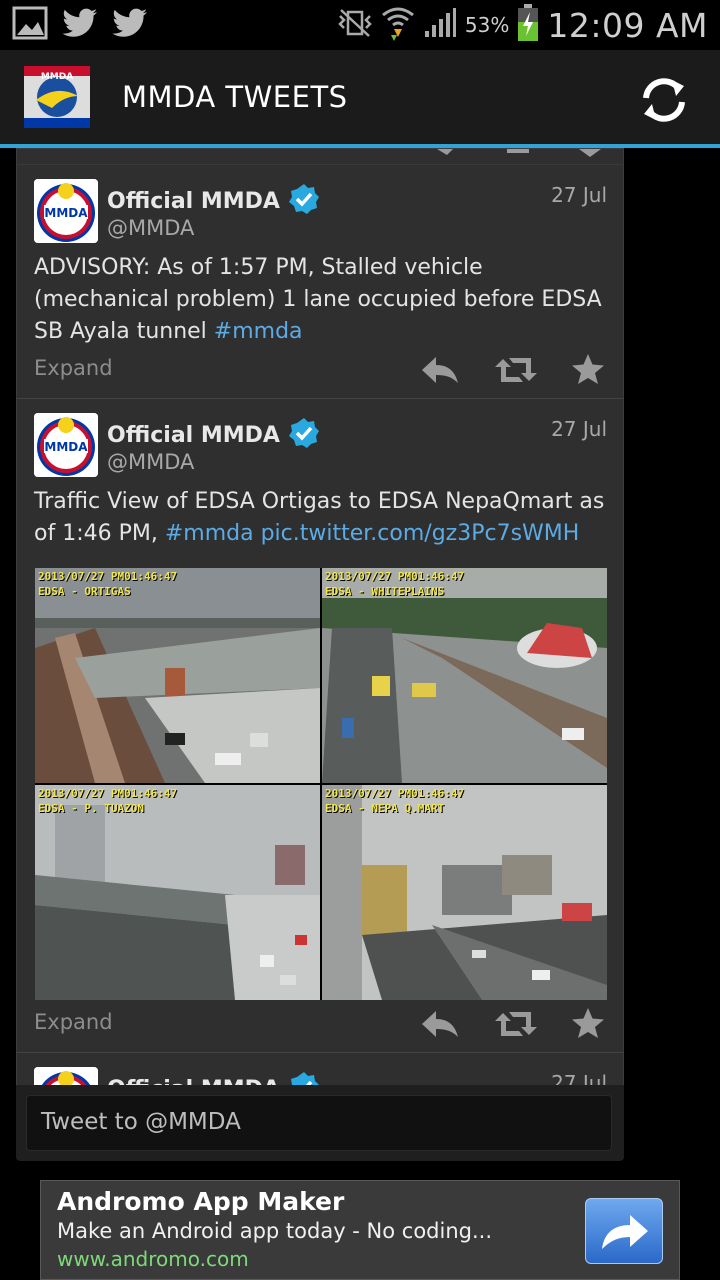  Describe the element at coordinates (624, 1231) in the screenshot. I see `ad-share-arrow-icon` at that location.